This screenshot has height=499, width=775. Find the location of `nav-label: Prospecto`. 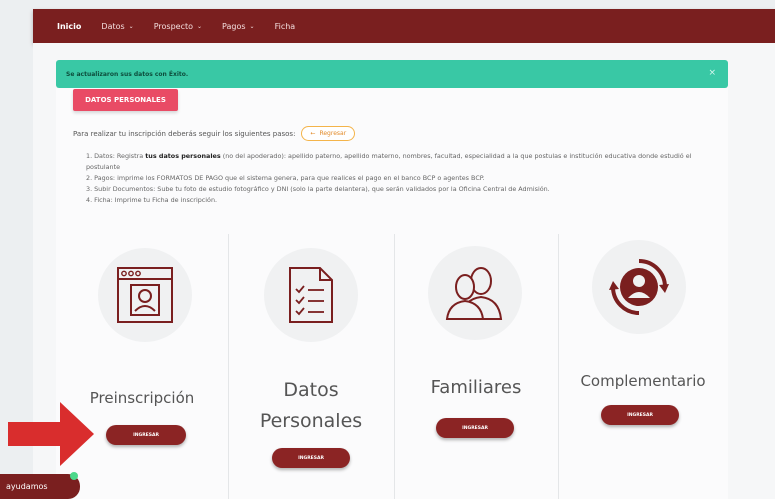

nav-label: Prospecto is located at coordinates (173, 26).